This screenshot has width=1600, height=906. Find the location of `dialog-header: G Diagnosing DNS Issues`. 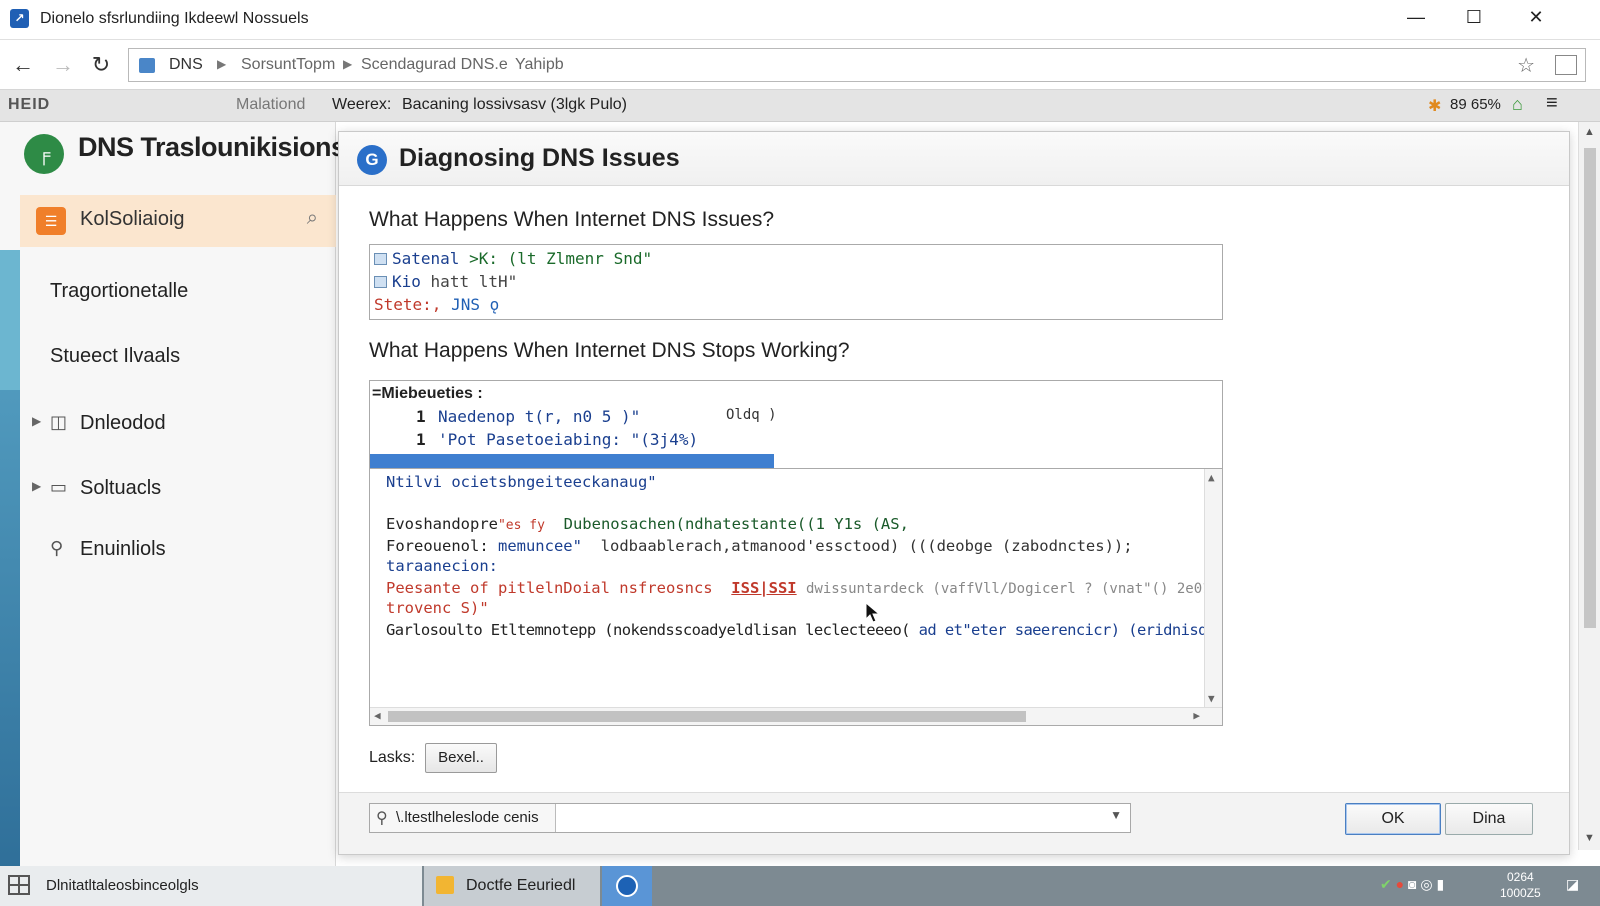

dialog-header: G Diagnosing DNS Issues is located at coordinates (954, 159).